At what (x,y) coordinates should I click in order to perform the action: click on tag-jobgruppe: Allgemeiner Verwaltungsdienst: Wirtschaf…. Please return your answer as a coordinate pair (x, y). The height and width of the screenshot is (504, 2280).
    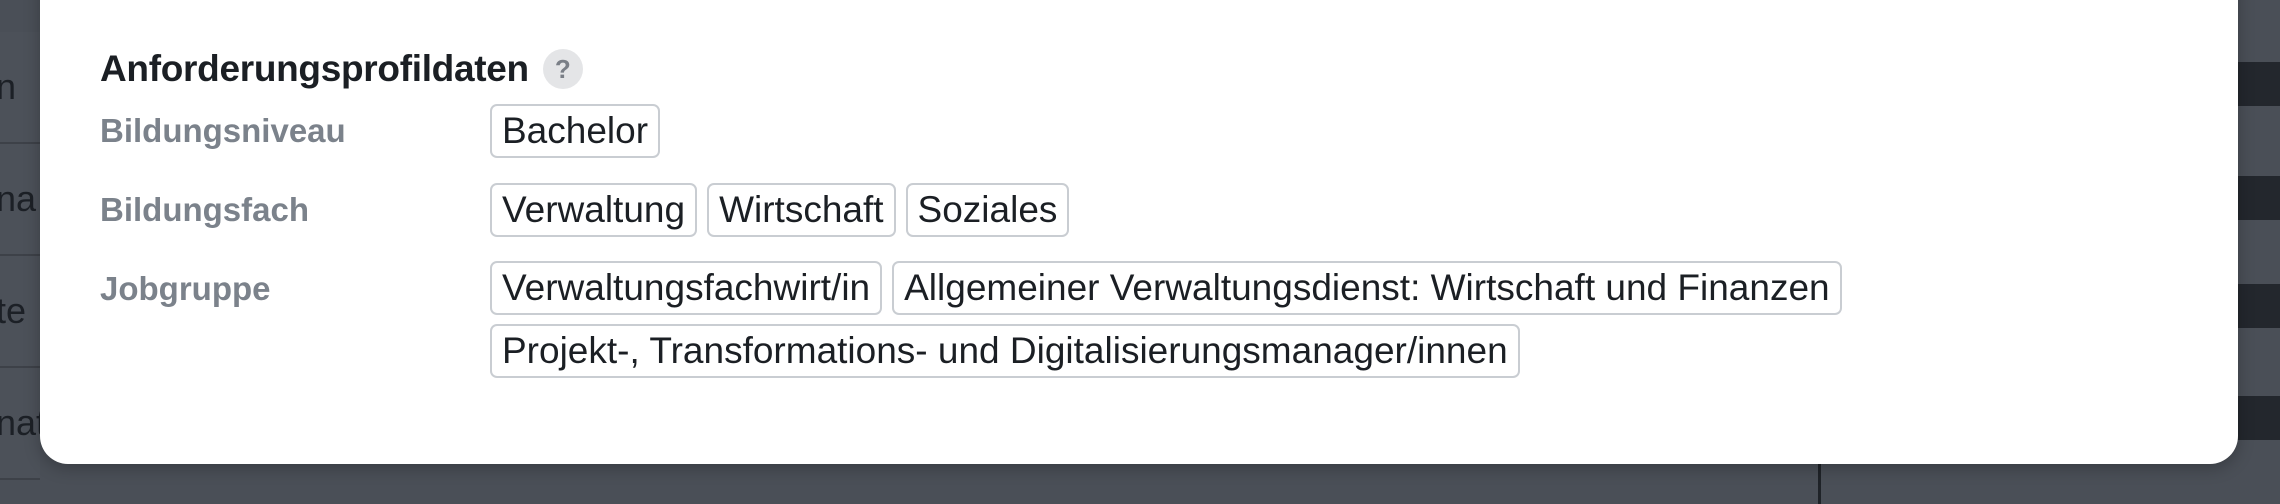
    Looking at the image, I should click on (1367, 288).